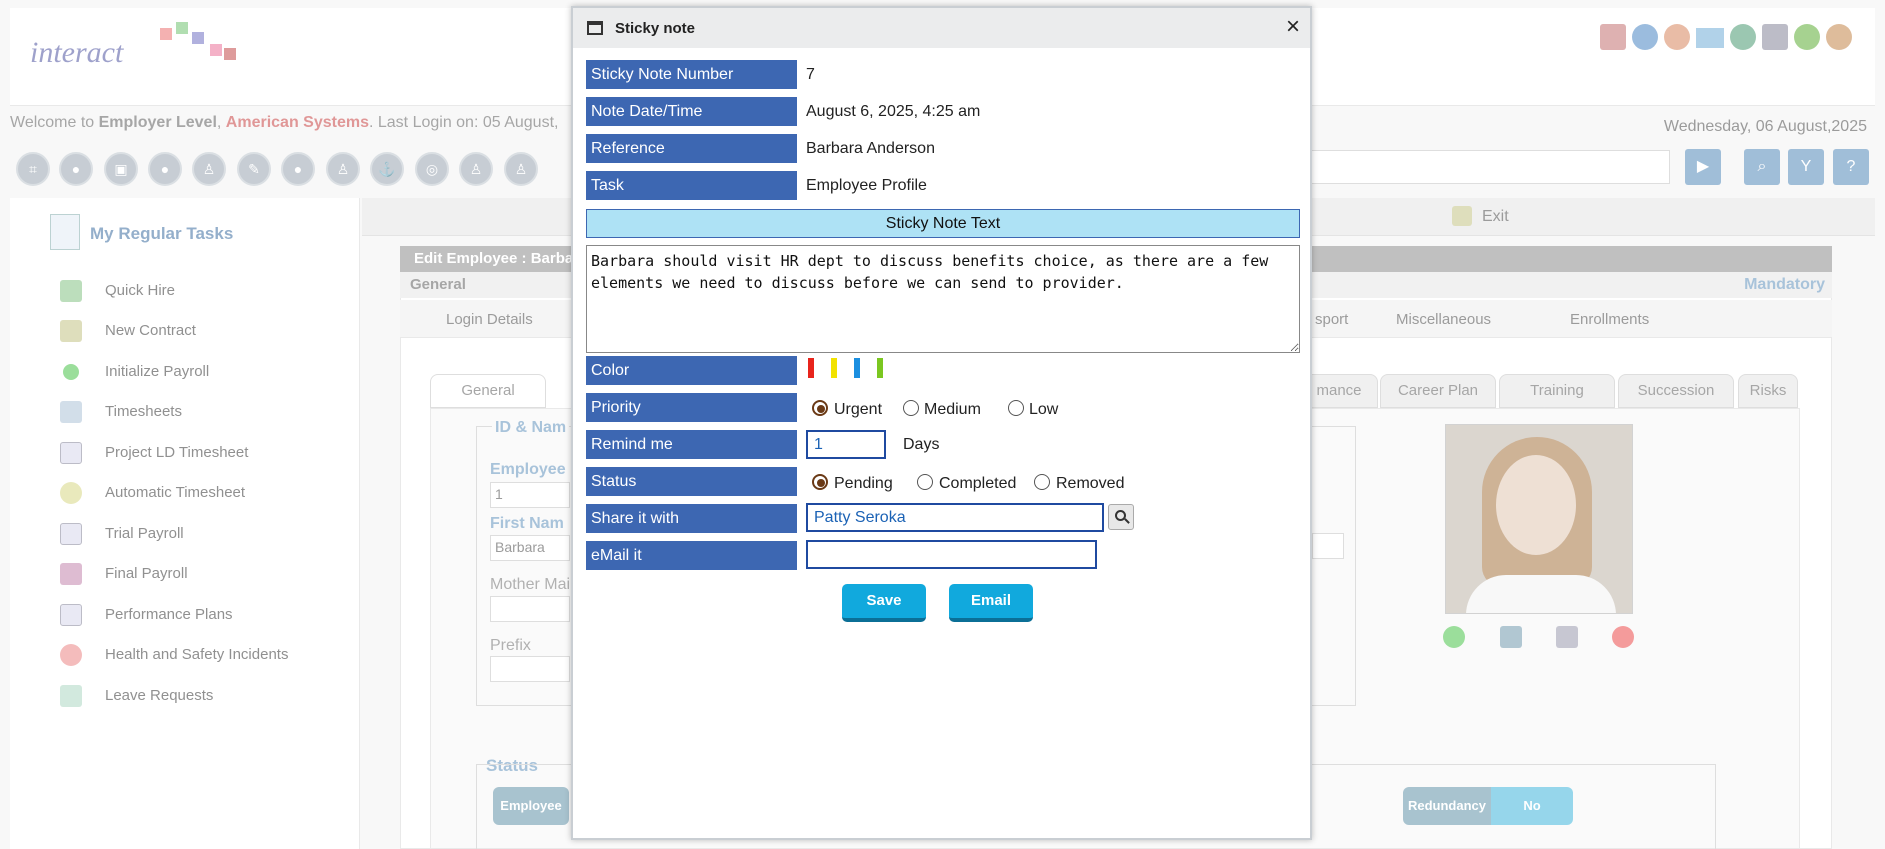 This screenshot has height=849, width=1885. I want to click on priority-medium-radio, so click(911, 408).